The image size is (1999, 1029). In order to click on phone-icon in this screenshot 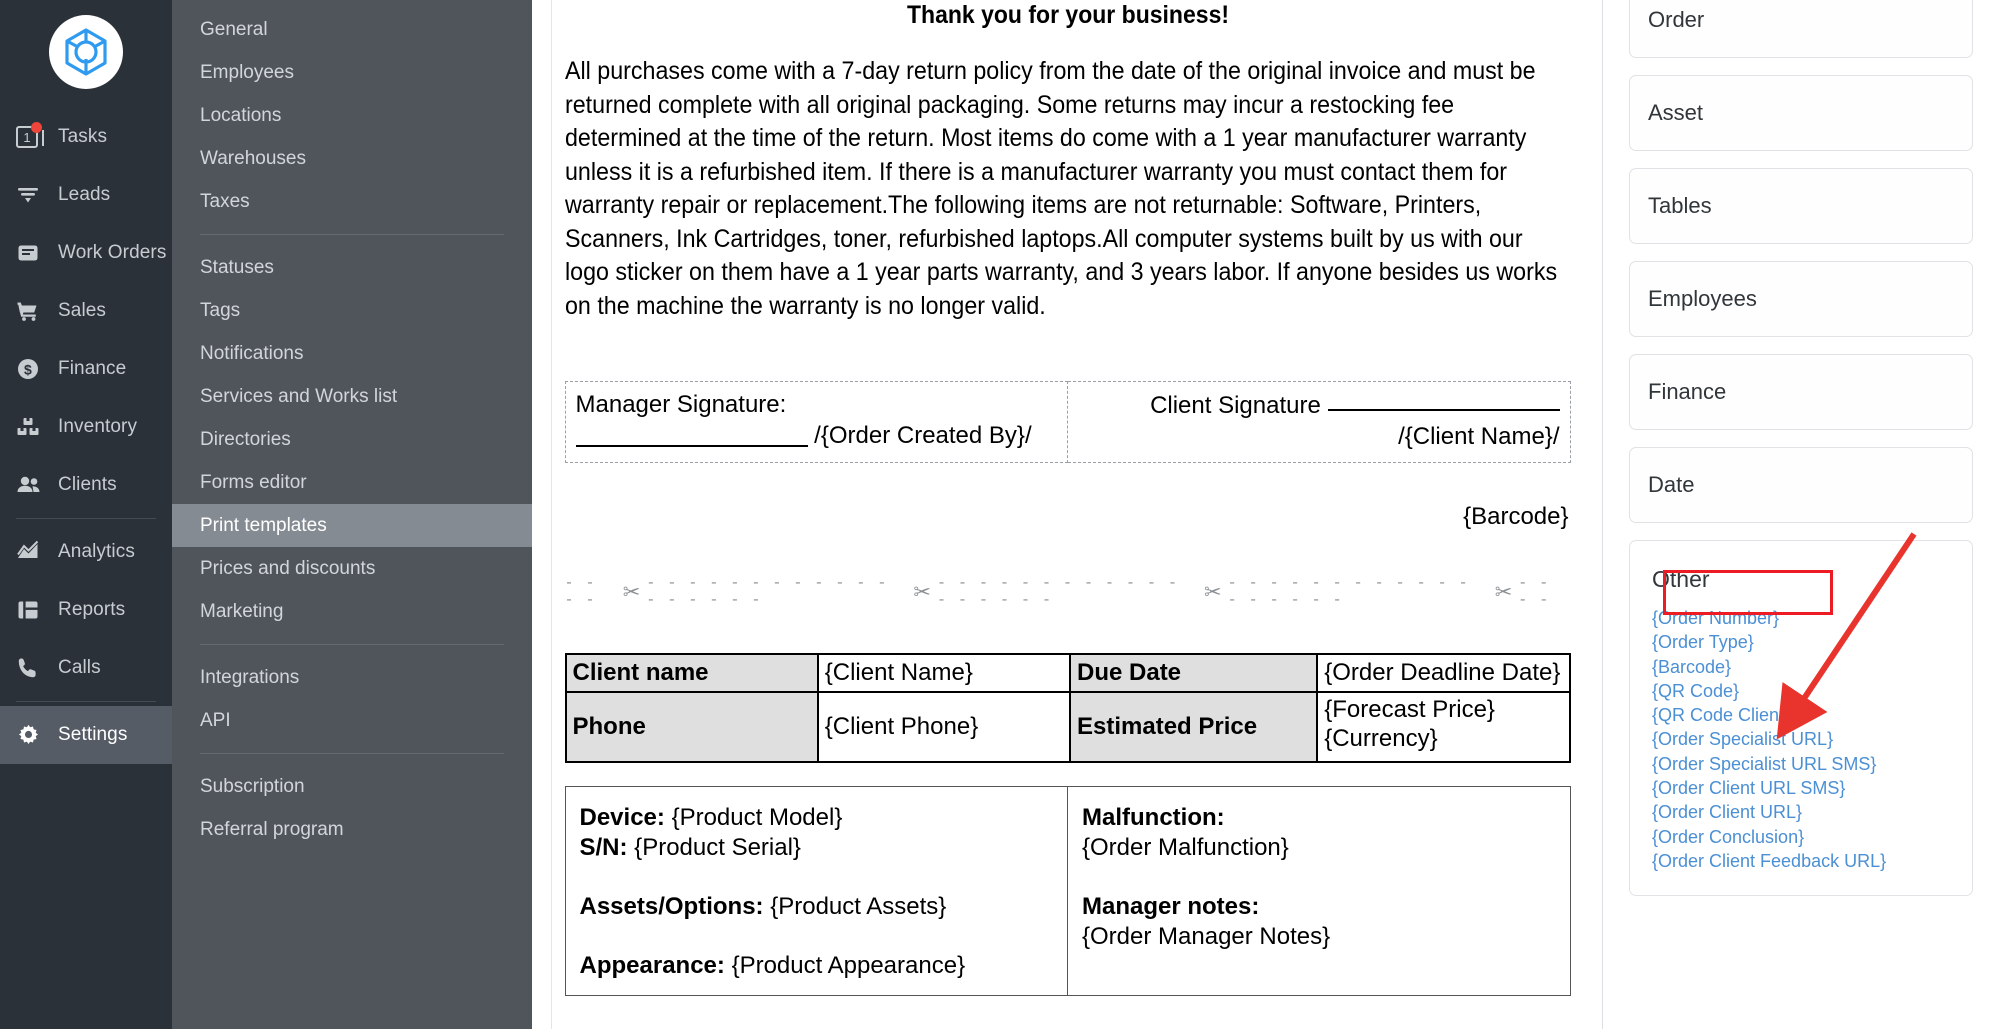, I will do `click(33, 668)`.